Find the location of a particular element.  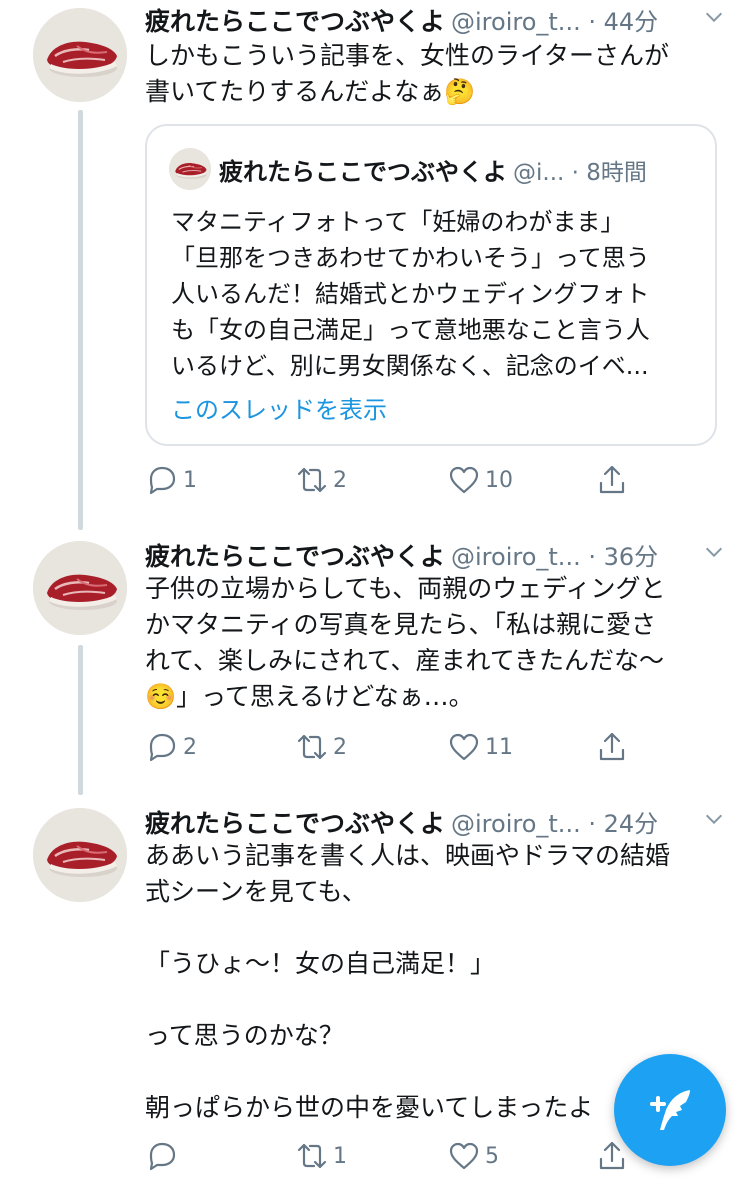

tweet-header: 疲れたらここでつぶやくよ @iroiro_t... · 36分 is located at coordinates (435, 555).